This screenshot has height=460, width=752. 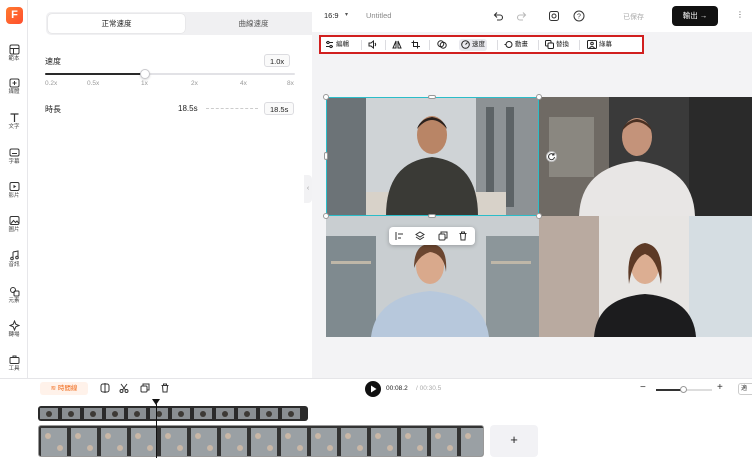 I want to click on layers-icon, so click(x=420, y=236).